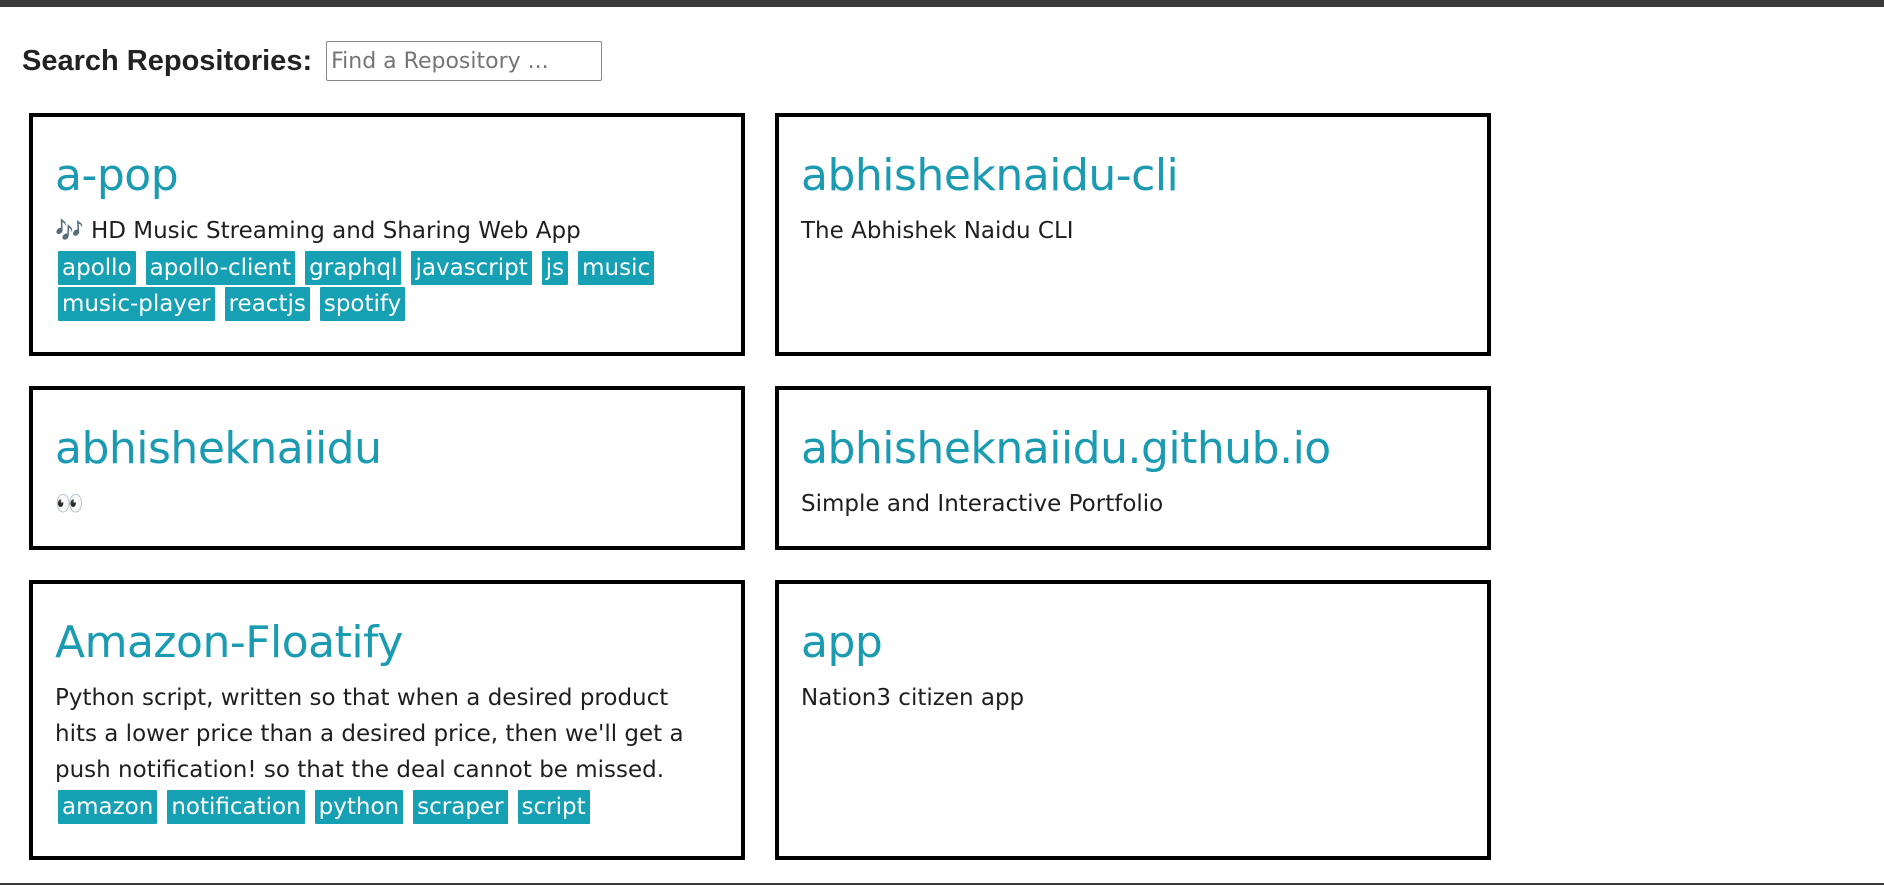  I want to click on topic-tag: music-player, so click(136, 304).